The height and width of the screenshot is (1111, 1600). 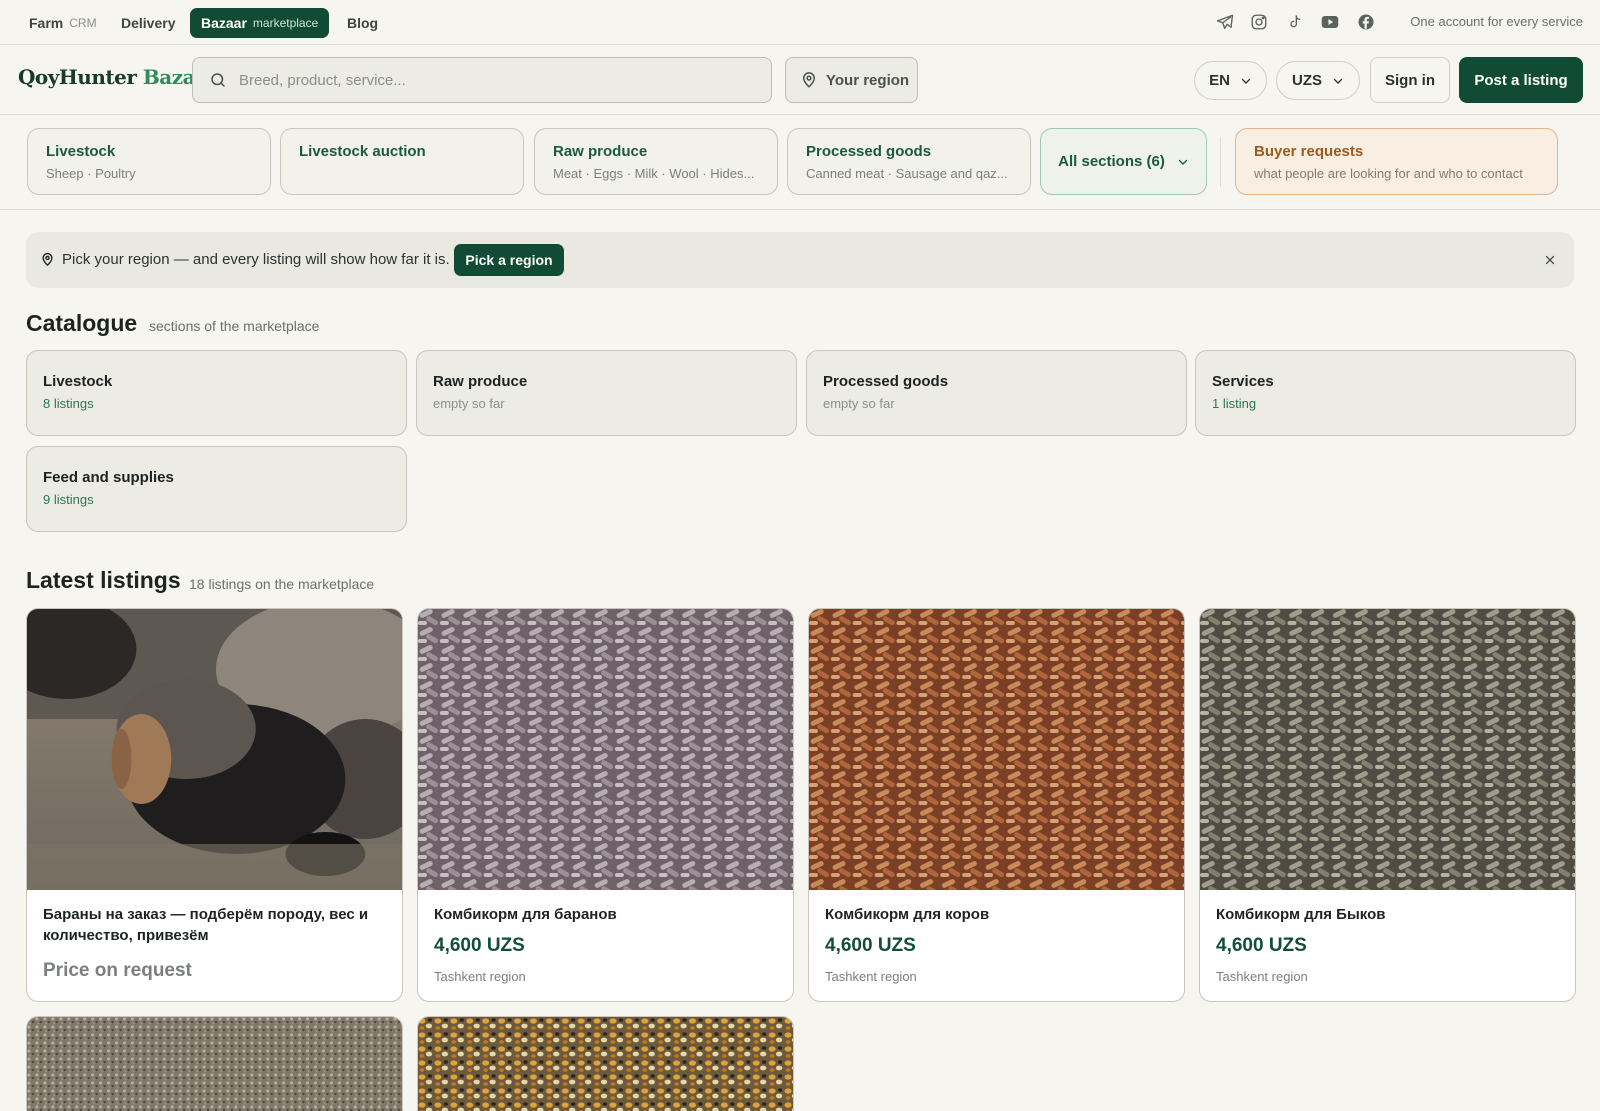 What do you see at coordinates (68, 403) in the screenshot?
I see `catalogue-card-count: 8 listings` at bounding box center [68, 403].